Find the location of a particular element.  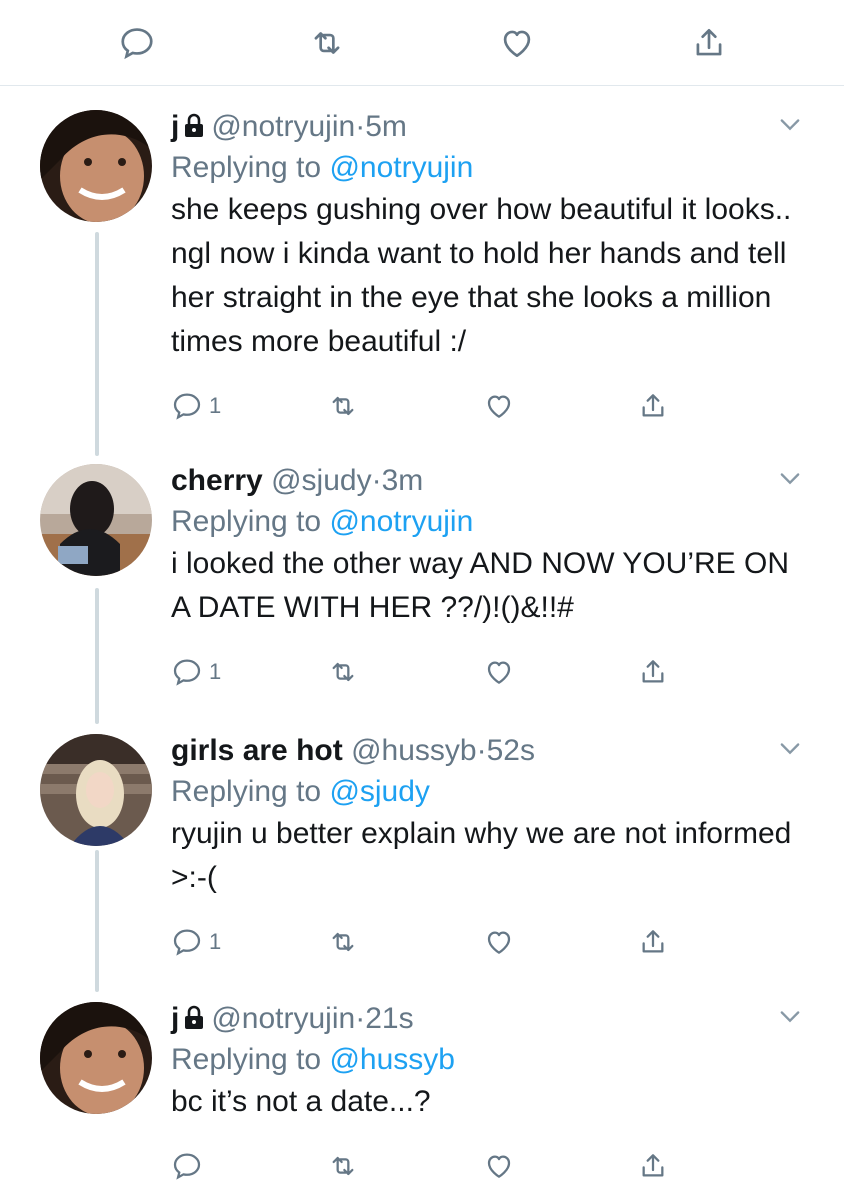

tweet-header: j @notryujin·21s is located at coordinates (487, 1019).